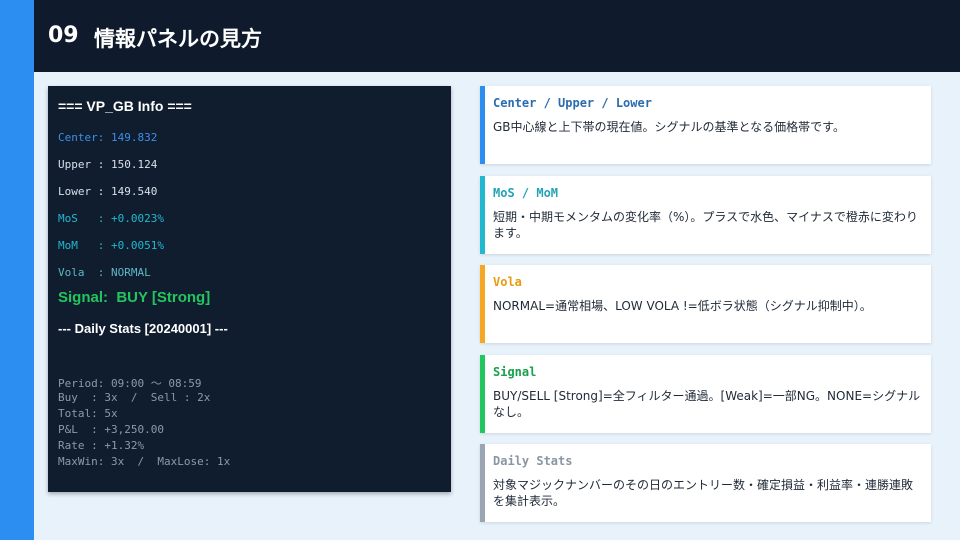  What do you see at coordinates (497, 36) in the screenshot?
I see `slide-header: 09 情報パネルの見方` at bounding box center [497, 36].